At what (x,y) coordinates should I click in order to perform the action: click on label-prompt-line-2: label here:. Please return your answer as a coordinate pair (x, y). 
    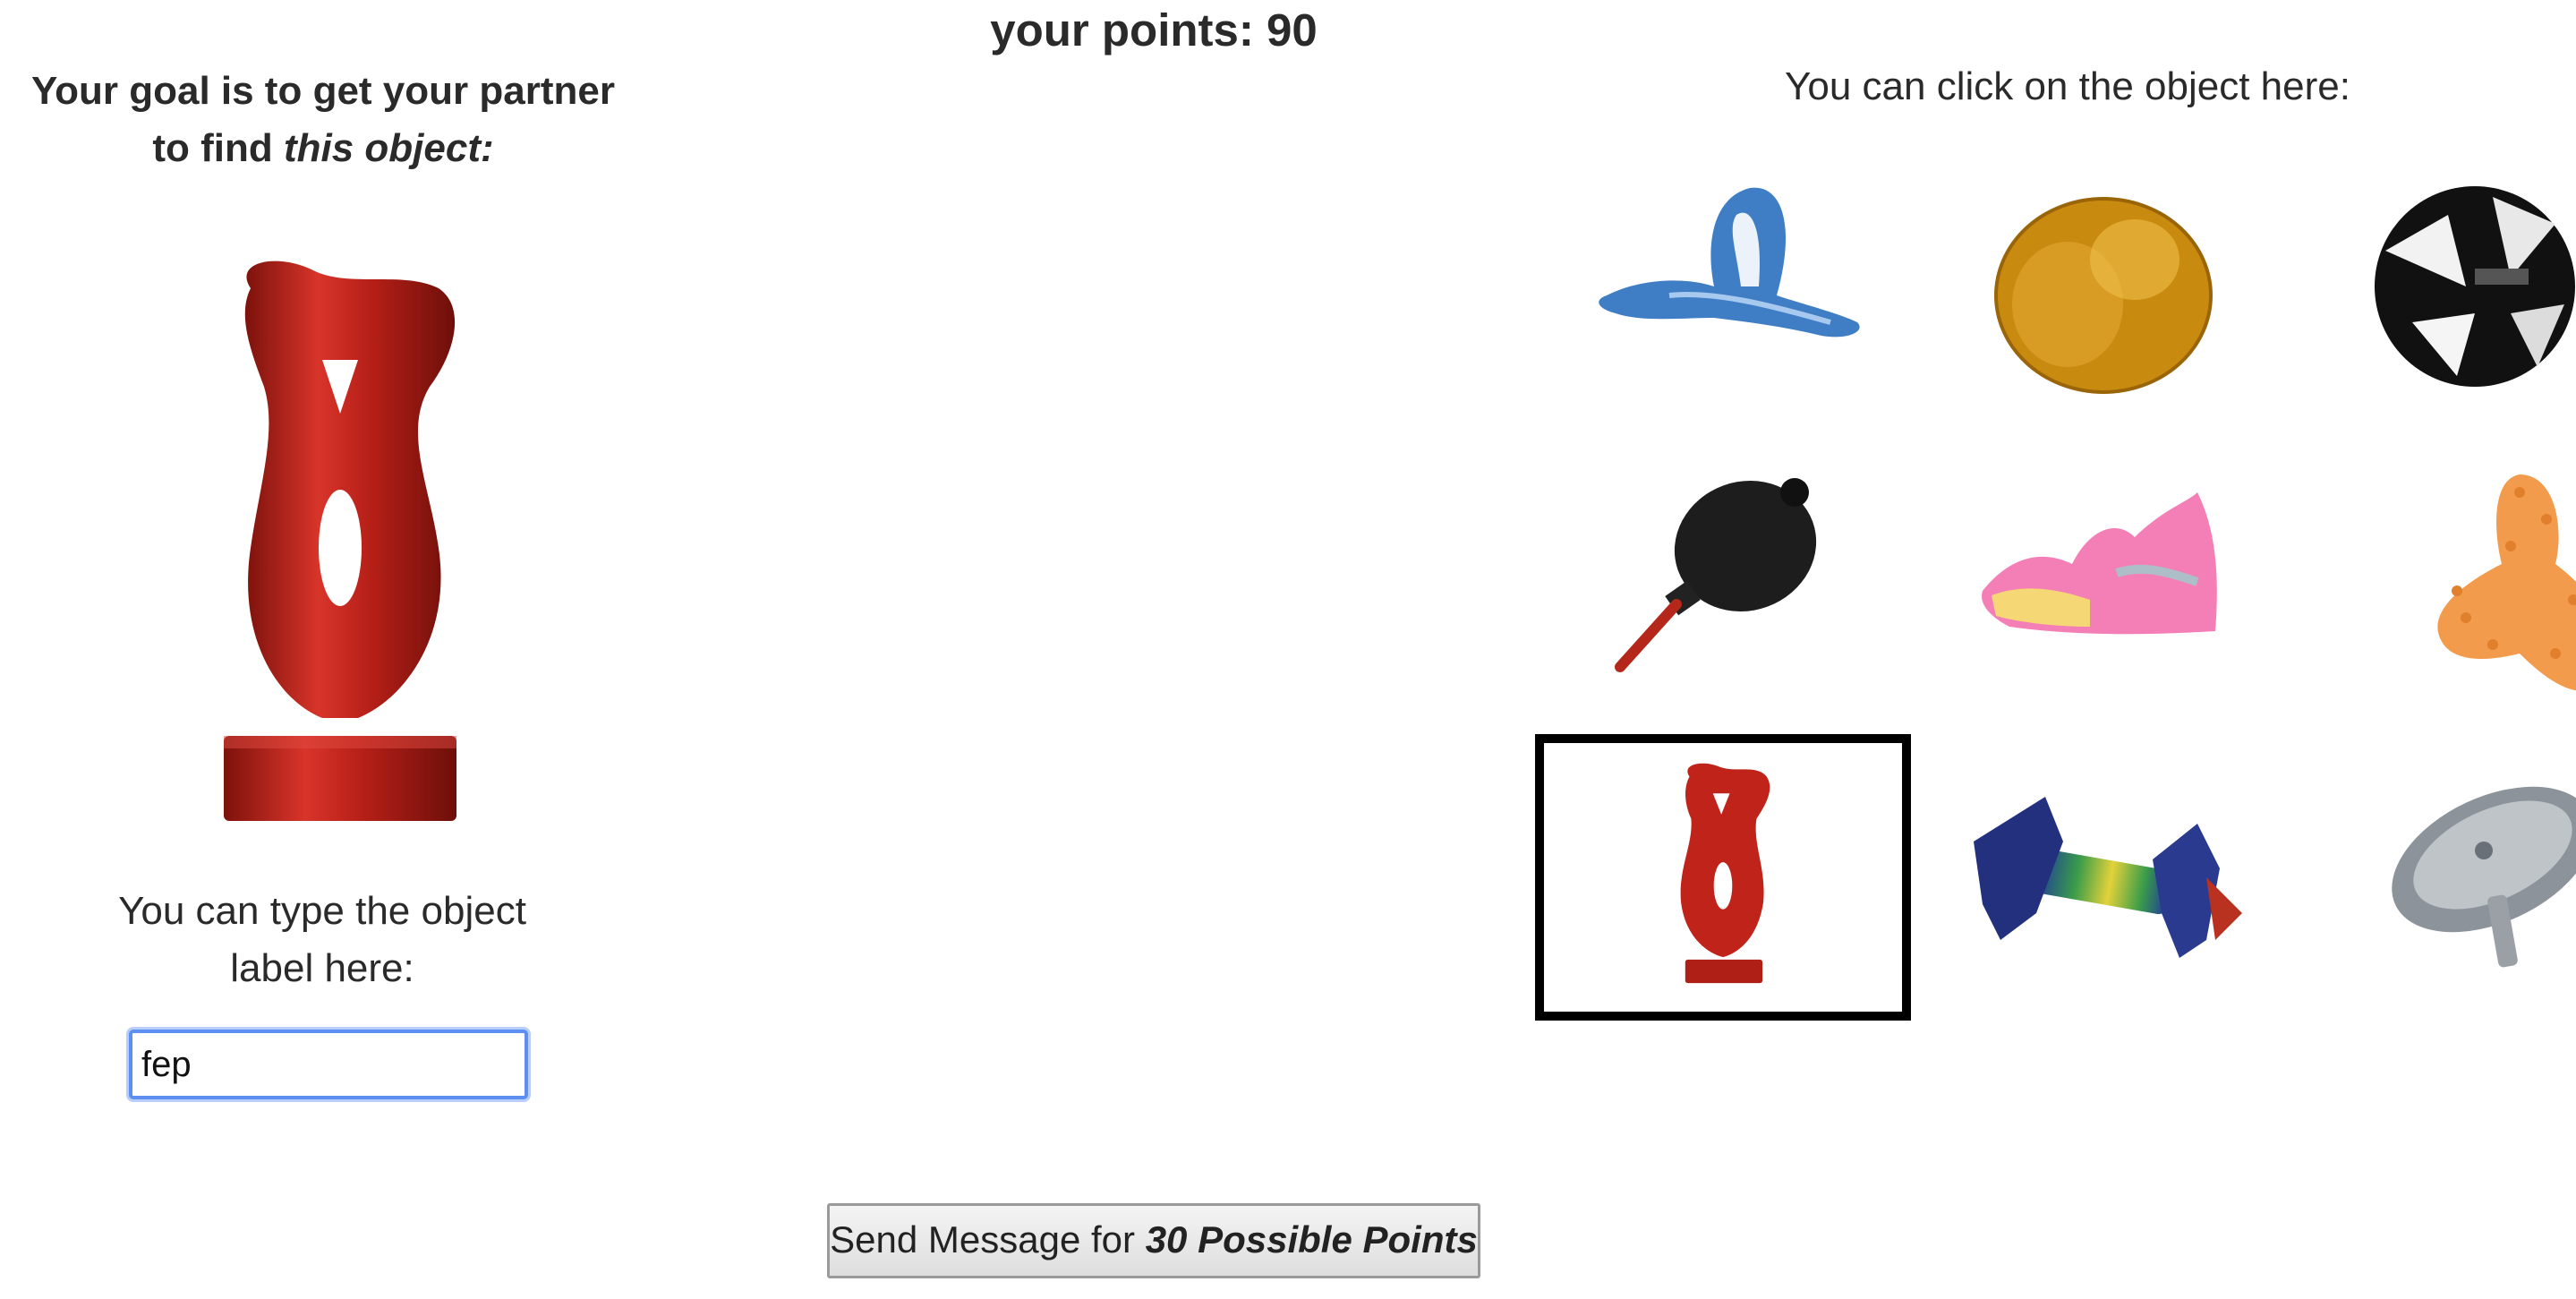
    Looking at the image, I should click on (322, 968).